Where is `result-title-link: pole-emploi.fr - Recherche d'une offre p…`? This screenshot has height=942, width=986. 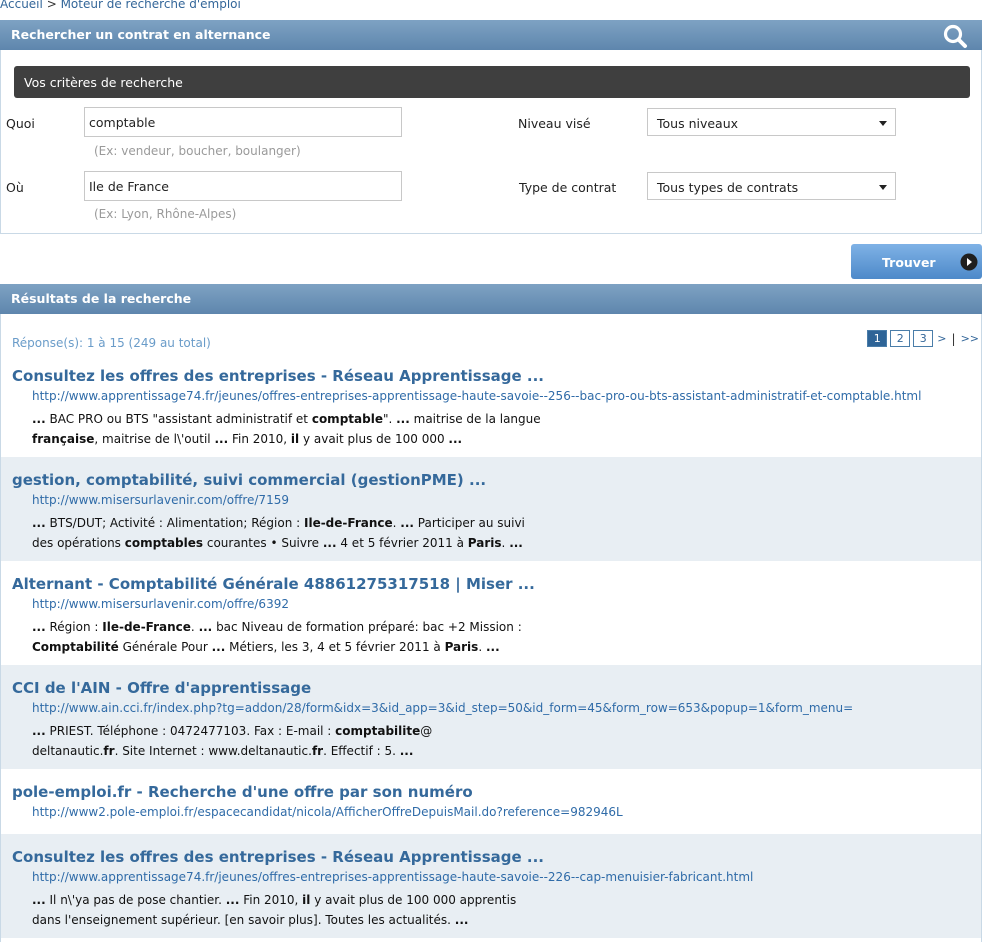 result-title-link: pole-emploi.fr - Recherche d'une offre p… is located at coordinates (496, 793).